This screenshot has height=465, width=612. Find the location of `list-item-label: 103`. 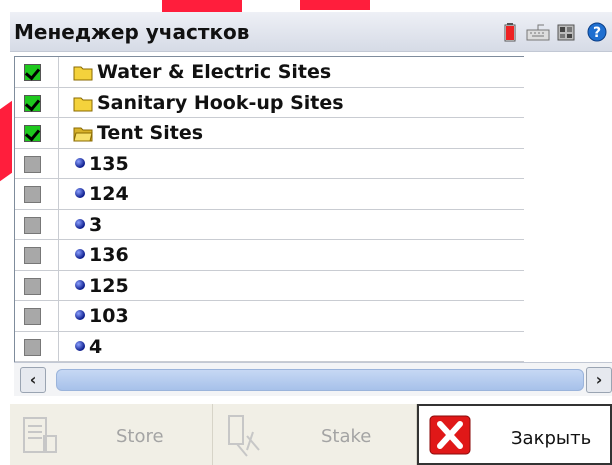

list-item-label: 103 is located at coordinates (109, 316).